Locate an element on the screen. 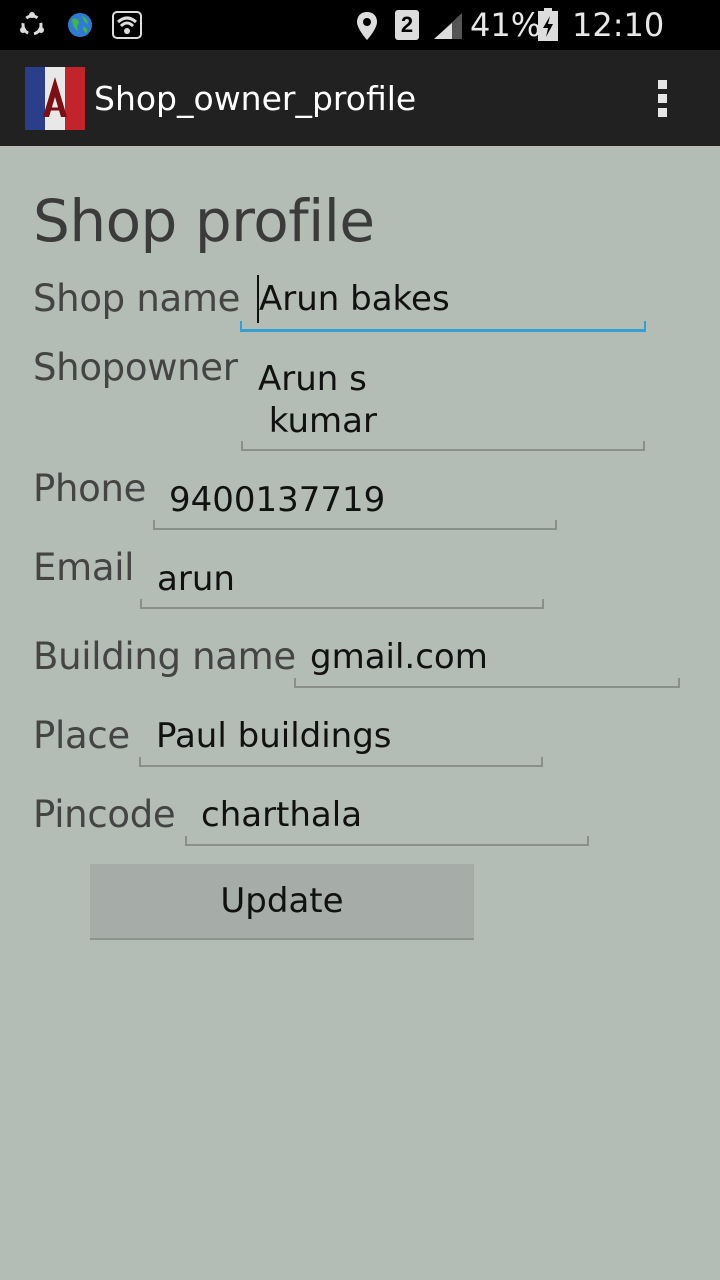 The width and height of the screenshot is (720, 1280). shop-name-underline is located at coordinates (443, 326).